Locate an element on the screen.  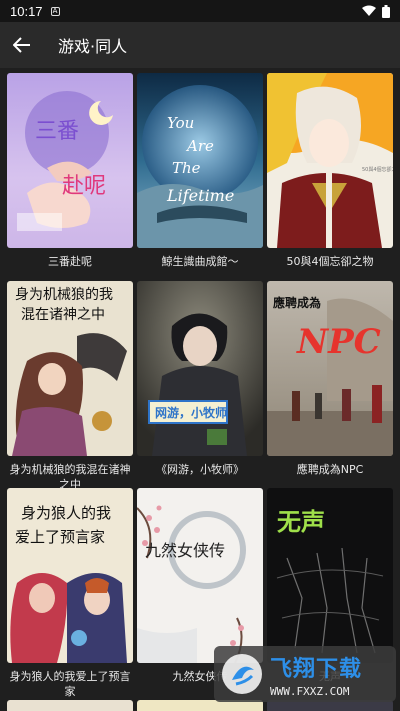
book-cover: 三番 赴呢 is located at coordinates (70, 160).